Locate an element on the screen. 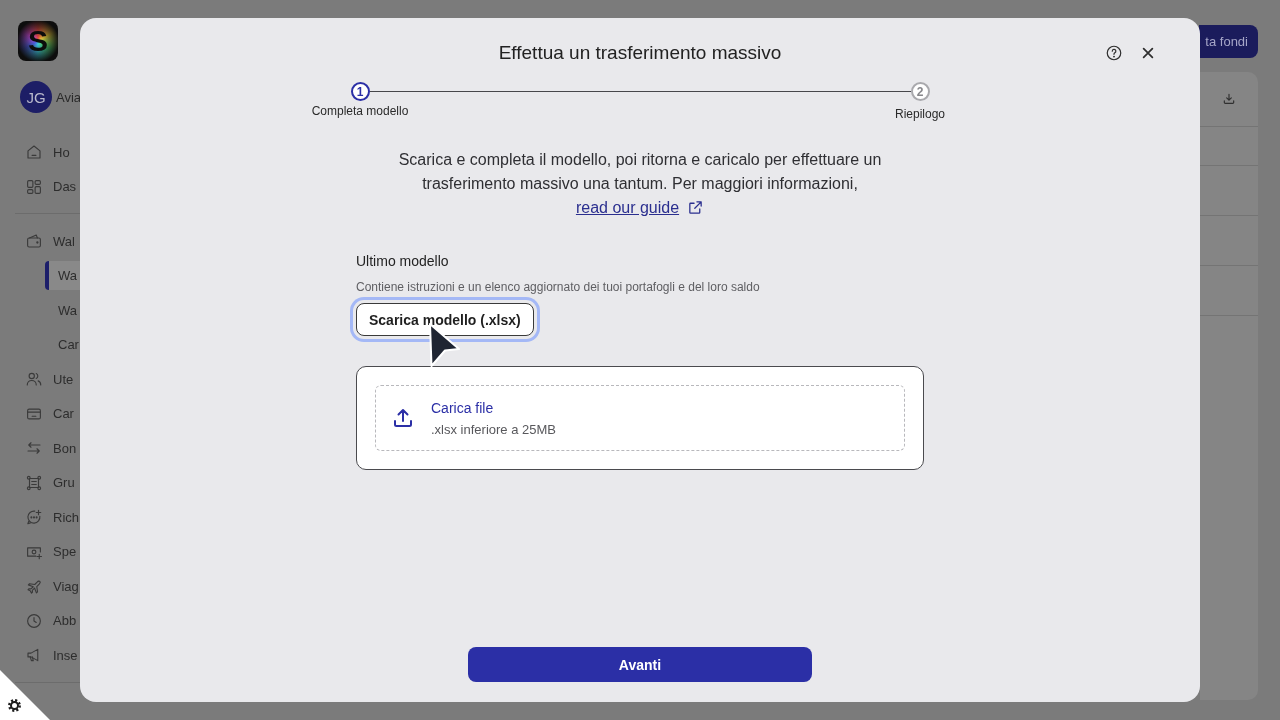 Image resolution: width=1280 pixels, height=720 pixels. step-indicator: 1 is located at coordinates (360, 91).